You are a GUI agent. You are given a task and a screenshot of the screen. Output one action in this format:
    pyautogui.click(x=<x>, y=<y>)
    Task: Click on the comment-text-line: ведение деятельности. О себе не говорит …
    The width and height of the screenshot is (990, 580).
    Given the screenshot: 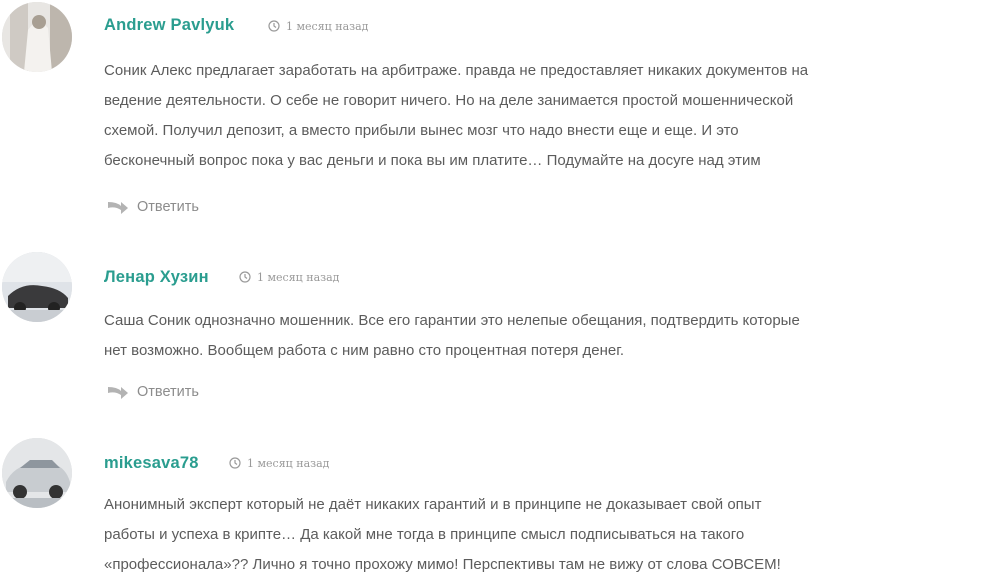 What is the action you would take?
    pyautogui.click(x=449, y=100)
    